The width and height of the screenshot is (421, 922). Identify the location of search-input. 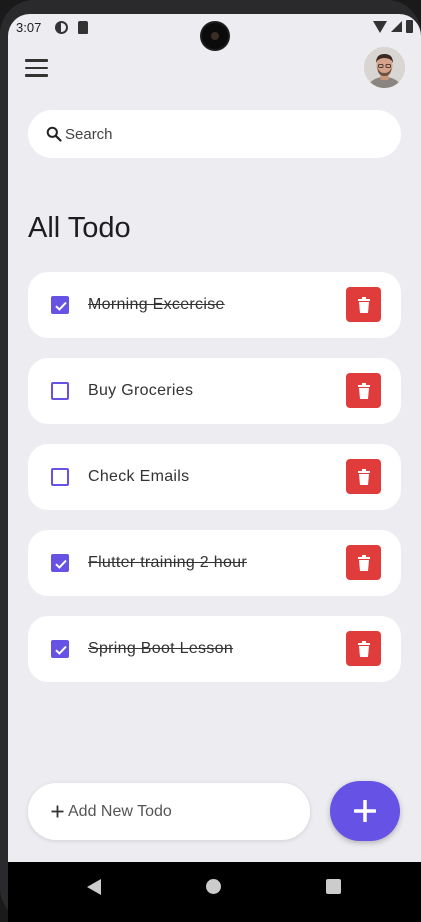
(215, 134).